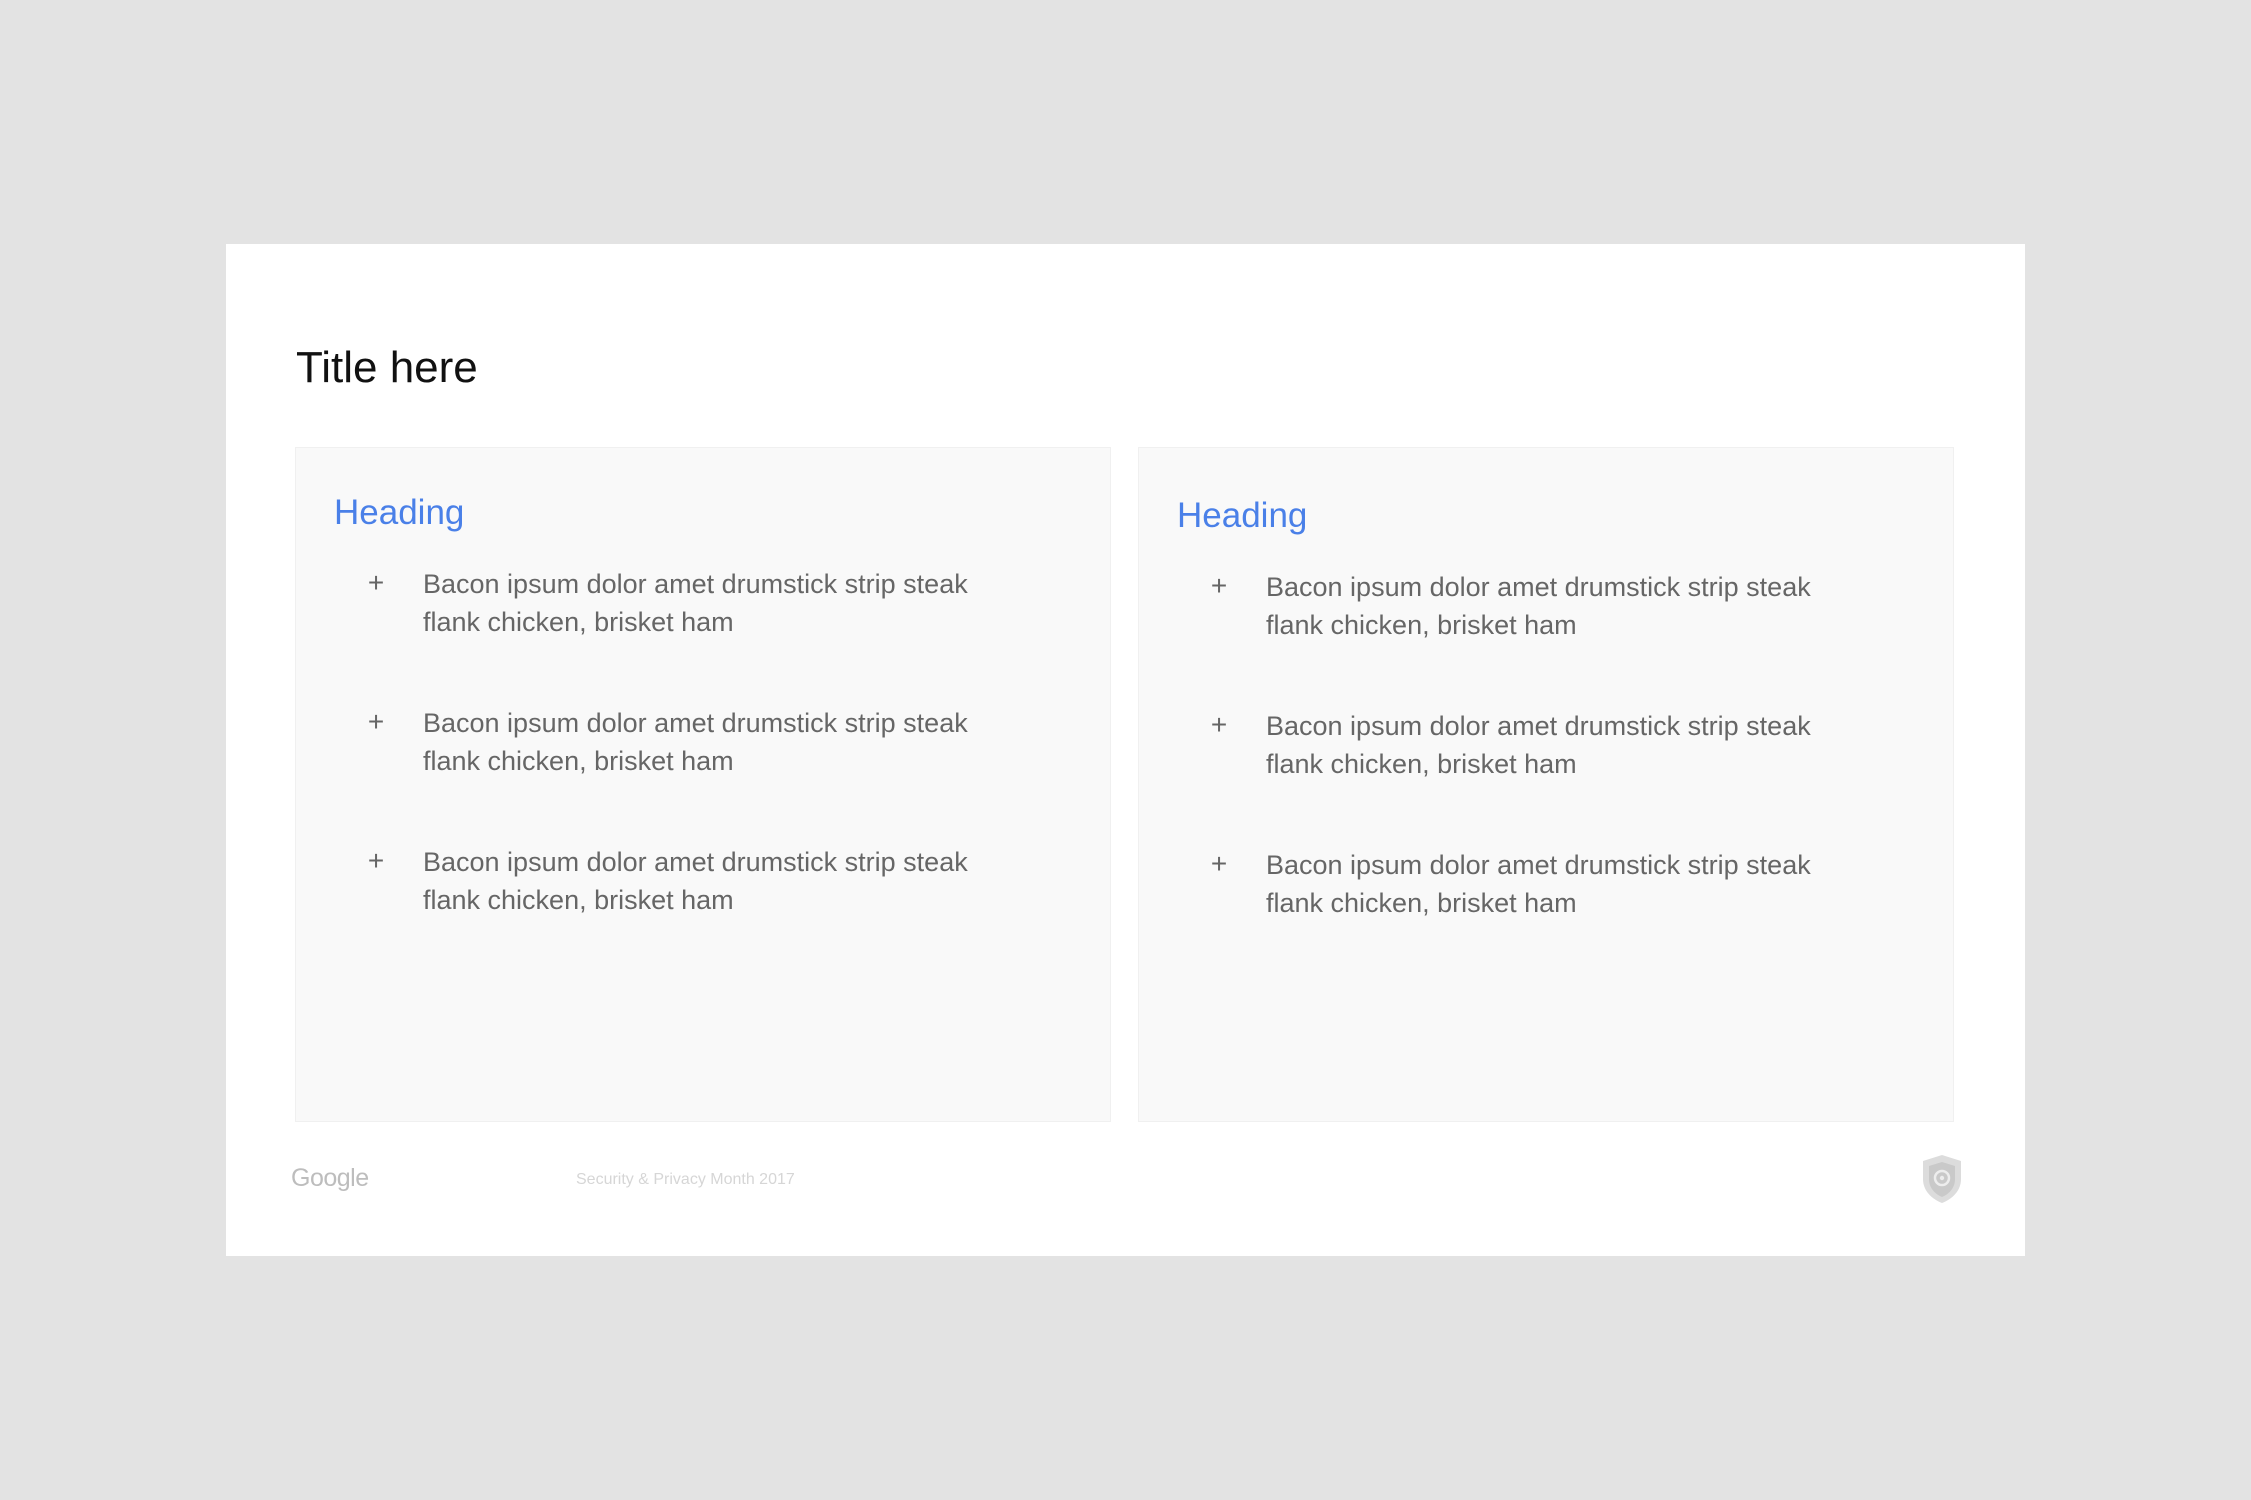 The width and height of the screenshot is (2251, 1500). I want to click on shield-icon, so click(1942, 1179).